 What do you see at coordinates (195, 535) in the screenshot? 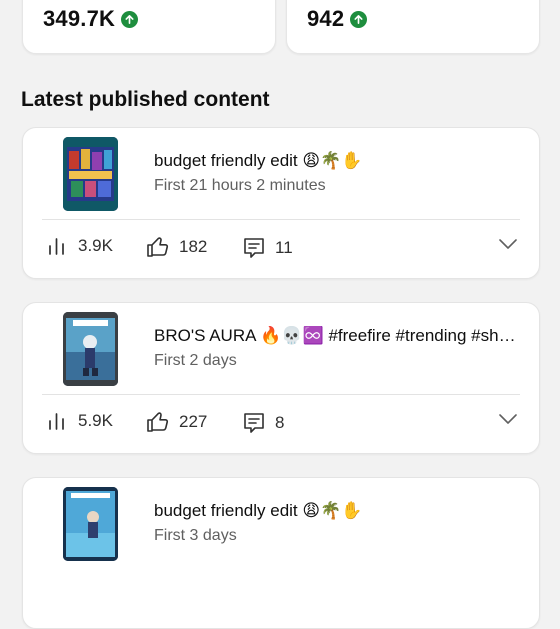
I see `content-timeframe: First 3 days` at bounding box center [195, 535].